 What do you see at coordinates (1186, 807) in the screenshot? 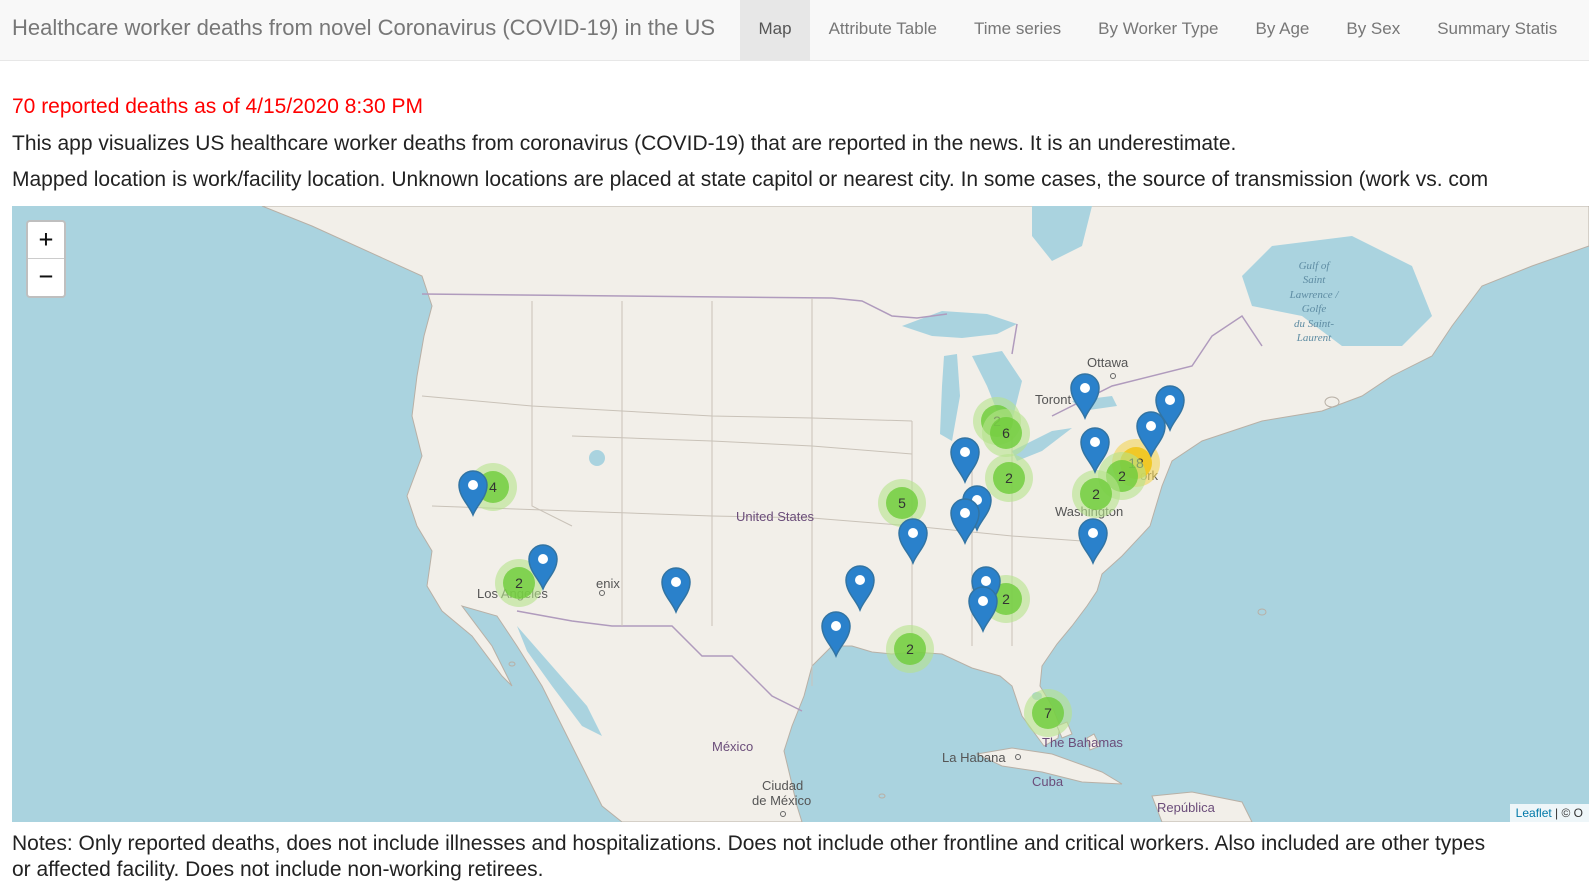
I see `label-republica: República` at bounding box center [1186, 807].